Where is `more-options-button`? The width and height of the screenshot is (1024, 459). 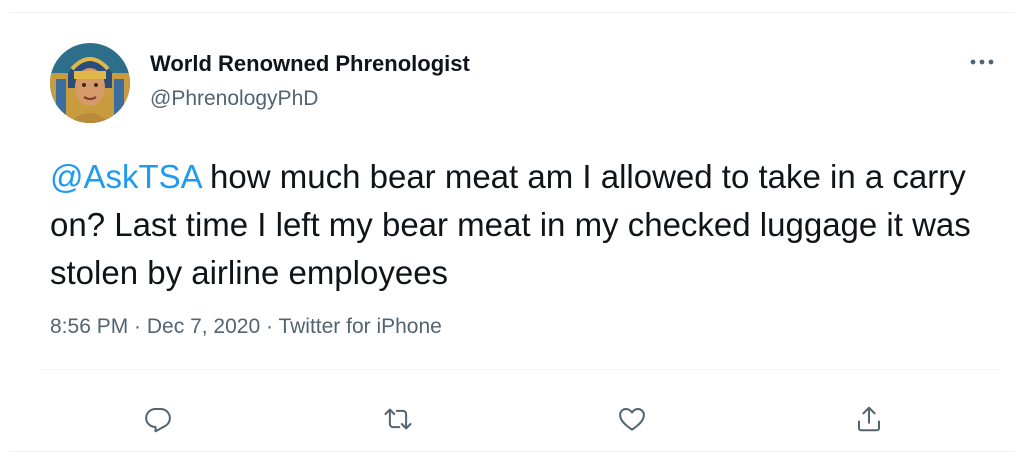 more-options-button is located at coordinates (982, 62).